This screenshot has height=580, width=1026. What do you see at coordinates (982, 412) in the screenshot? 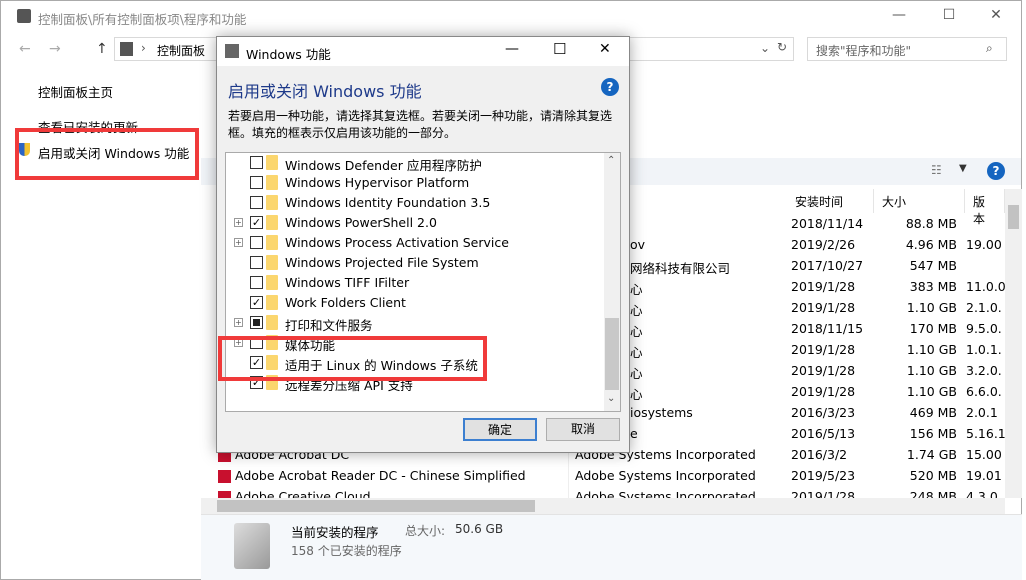
I see `version: 2.0.1` at bounding box center [982, 412].